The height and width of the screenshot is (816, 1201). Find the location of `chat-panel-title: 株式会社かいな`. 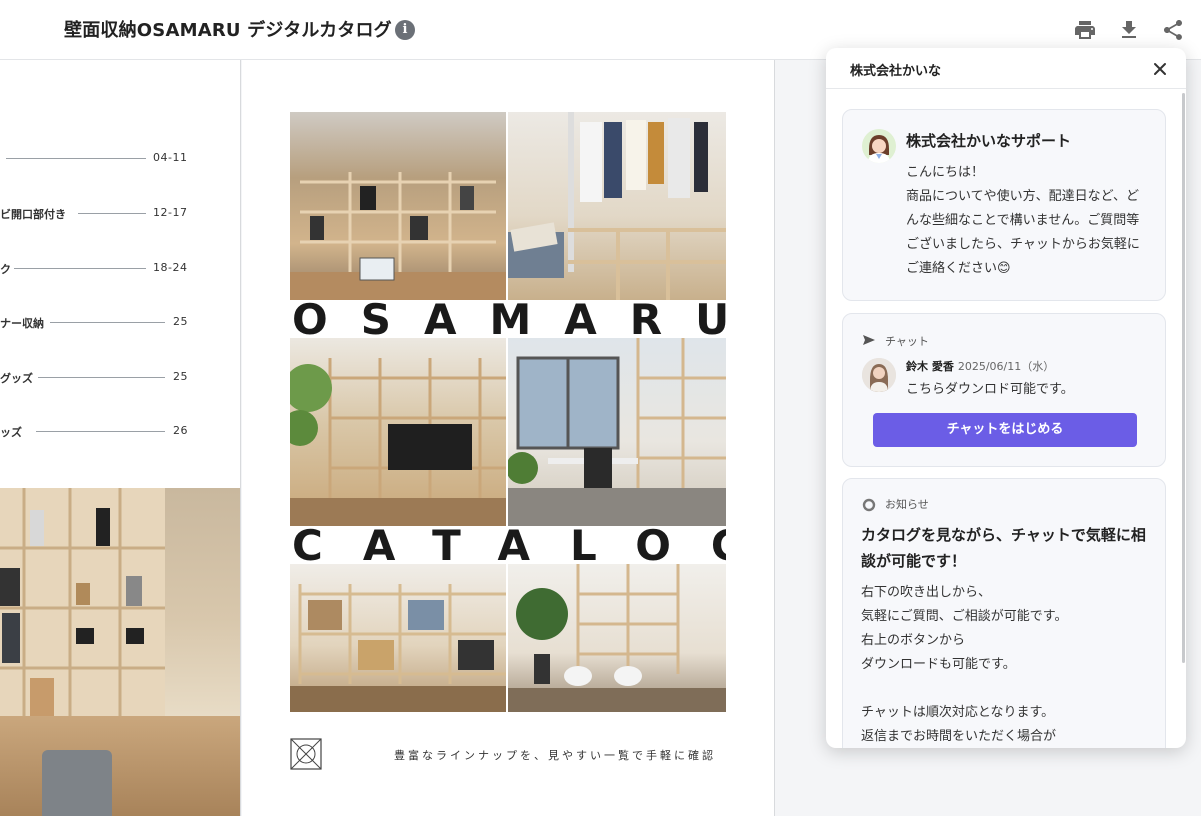

chat-panel-title: 株式会社かいな is located at coordinates (896, 71).